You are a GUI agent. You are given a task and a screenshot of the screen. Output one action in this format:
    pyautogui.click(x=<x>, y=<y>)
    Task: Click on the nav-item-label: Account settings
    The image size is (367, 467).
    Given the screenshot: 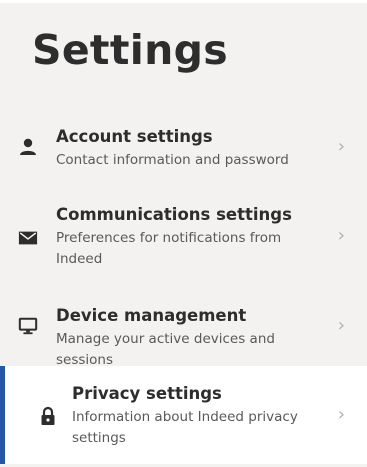 What is the action you would take?
    pyautogui.click(x=134, y=136)
    